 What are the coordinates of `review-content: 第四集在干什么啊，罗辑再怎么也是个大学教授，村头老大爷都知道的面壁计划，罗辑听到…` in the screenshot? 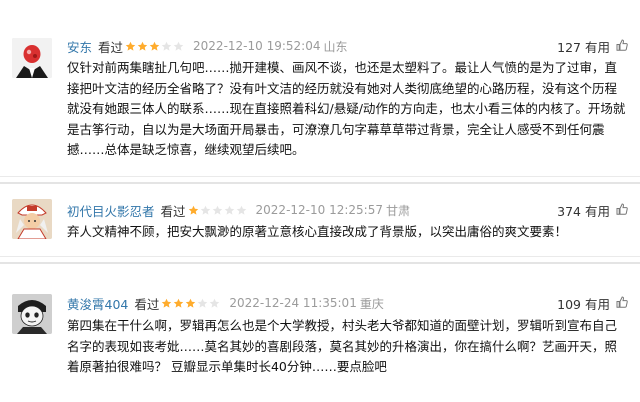 It's located at (342, 346).